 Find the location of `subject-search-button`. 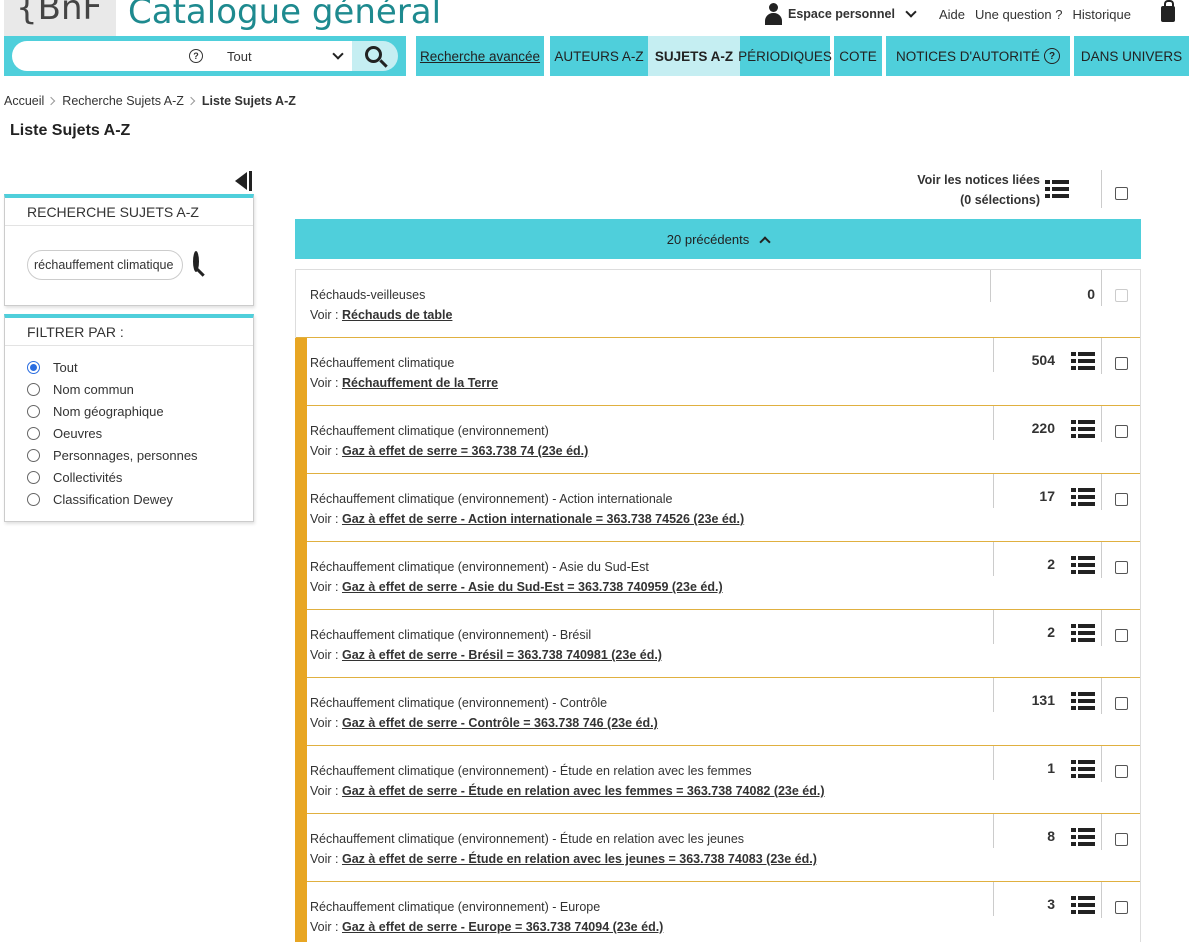

subject-search-button is located at coordinates (196, 261).